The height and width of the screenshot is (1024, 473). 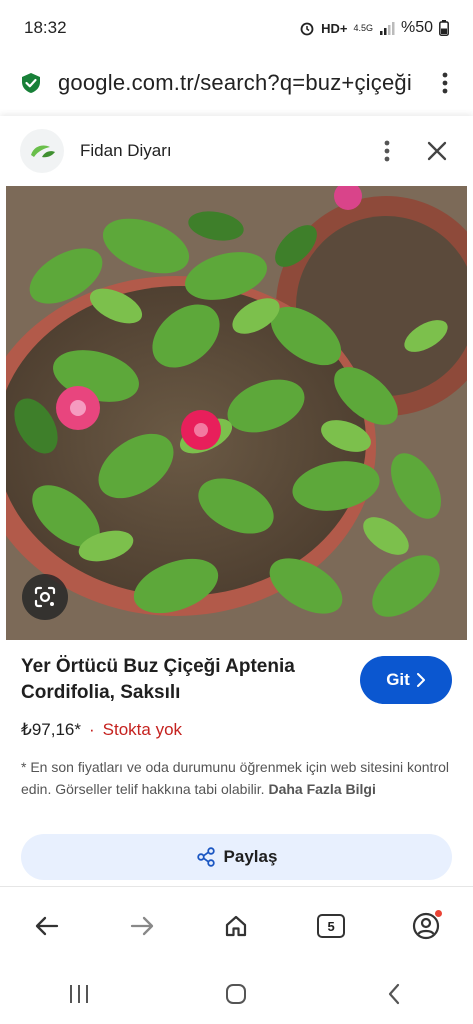 I want to click on price-row: ₺97,16* · Stokta yok, so click(x=241, y=730).